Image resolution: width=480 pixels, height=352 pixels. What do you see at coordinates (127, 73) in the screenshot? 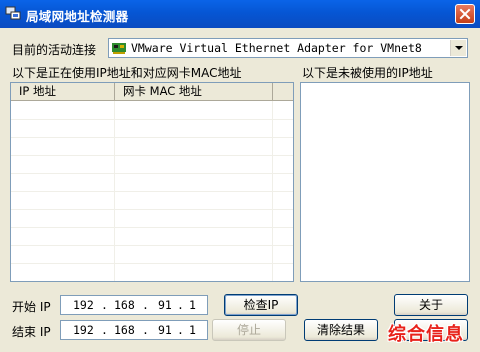
I see `used-list-caption: 以下是正在使用IP地址和对应网卡MAC地址` at bounding box center [127, 73].